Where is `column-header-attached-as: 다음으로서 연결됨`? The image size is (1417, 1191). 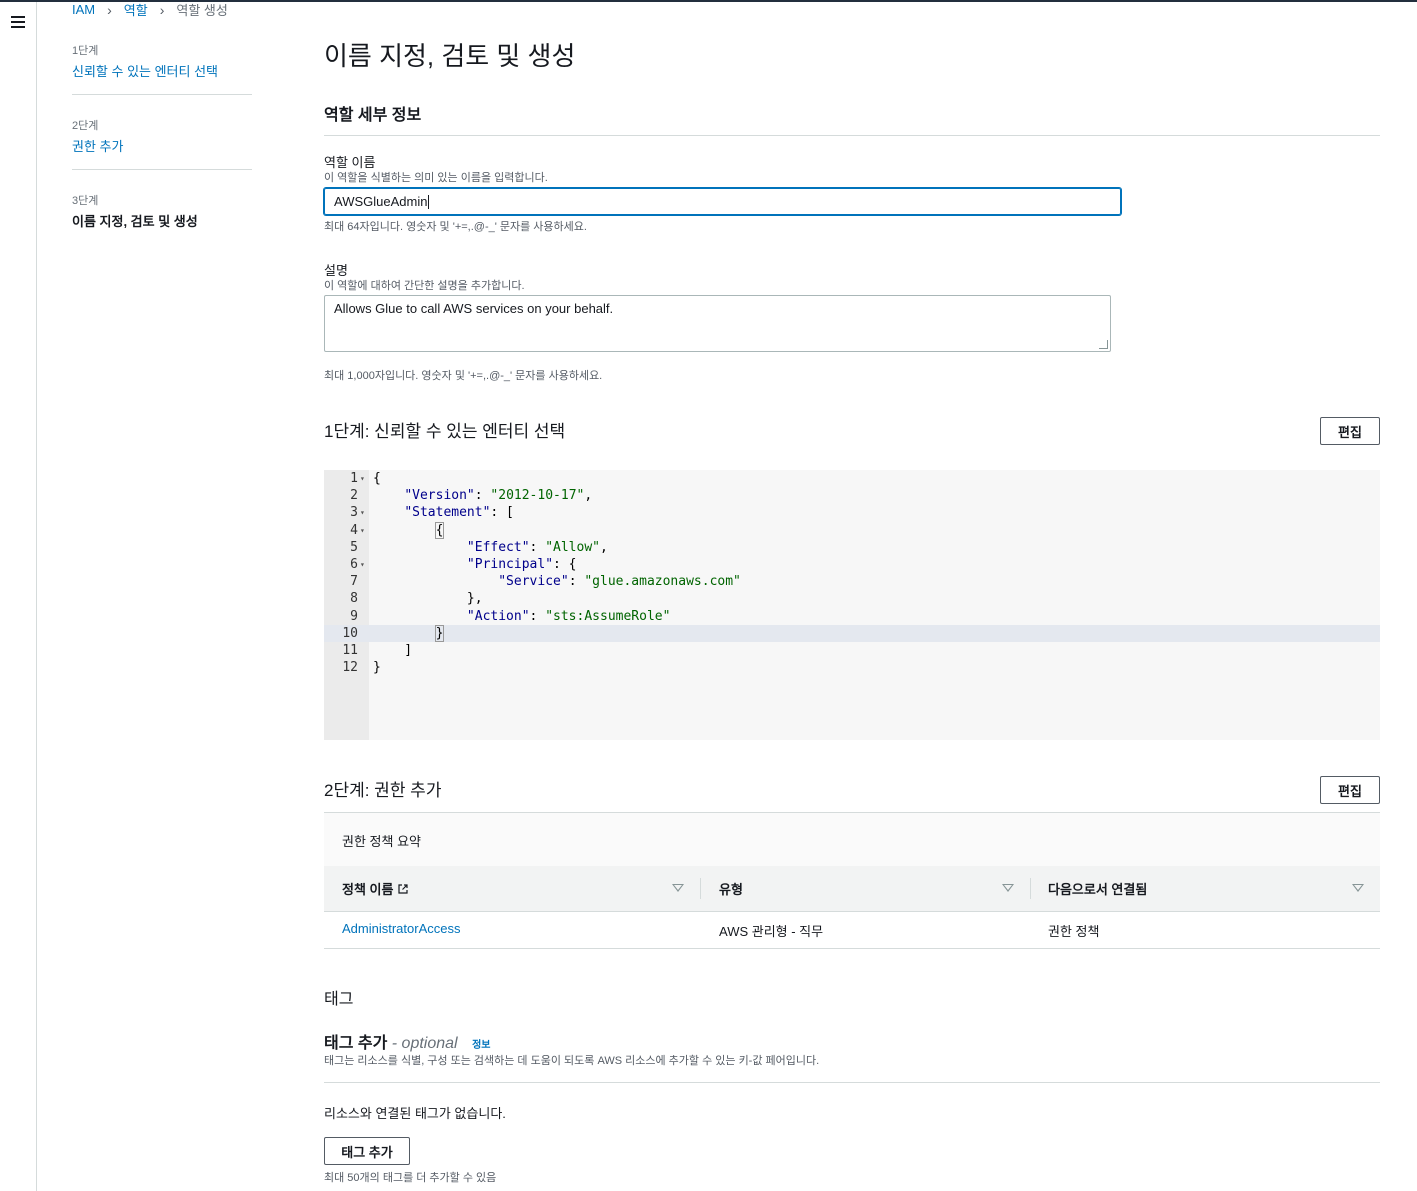 column-header-attached-as: 다음으로서 연결됨 is located at coordinates (1097, 888).